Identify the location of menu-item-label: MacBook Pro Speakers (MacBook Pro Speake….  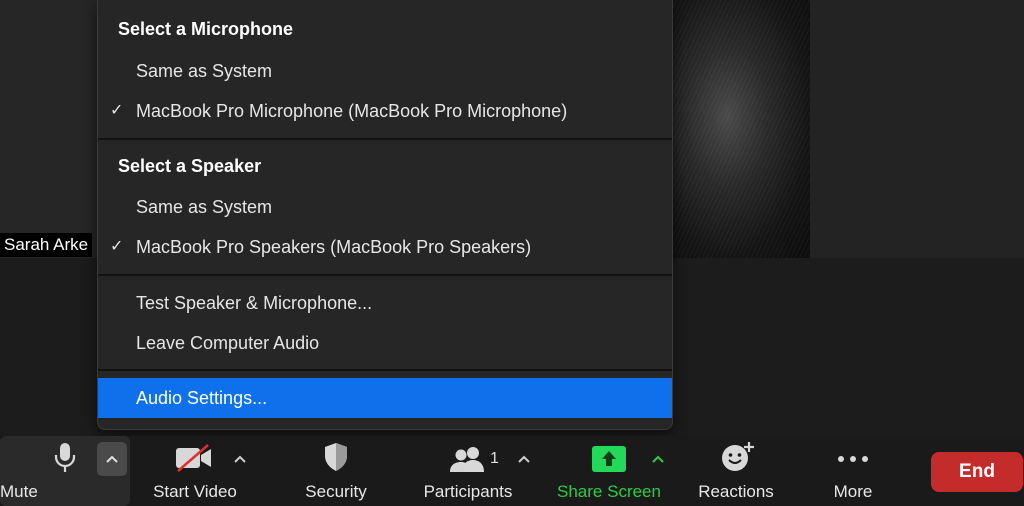
(334, 247).